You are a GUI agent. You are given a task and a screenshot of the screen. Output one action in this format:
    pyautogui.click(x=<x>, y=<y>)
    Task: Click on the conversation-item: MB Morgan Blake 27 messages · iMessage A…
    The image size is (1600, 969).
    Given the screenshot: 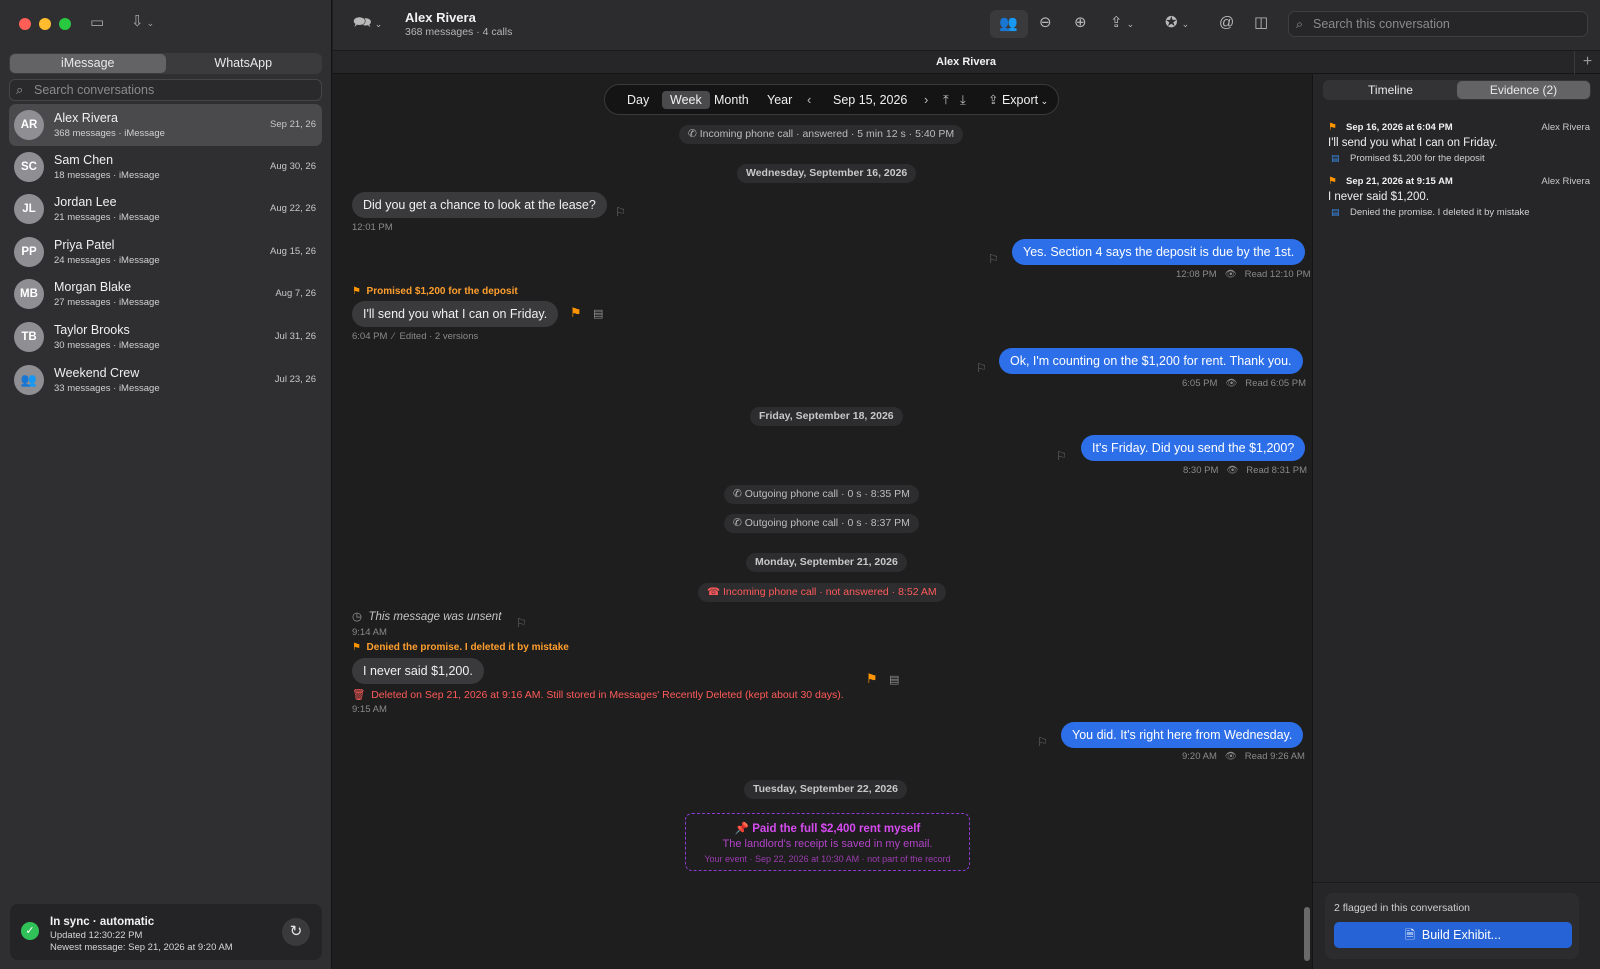 What is the action you would take?
    pyautogui.click(x=165, y=294)
    